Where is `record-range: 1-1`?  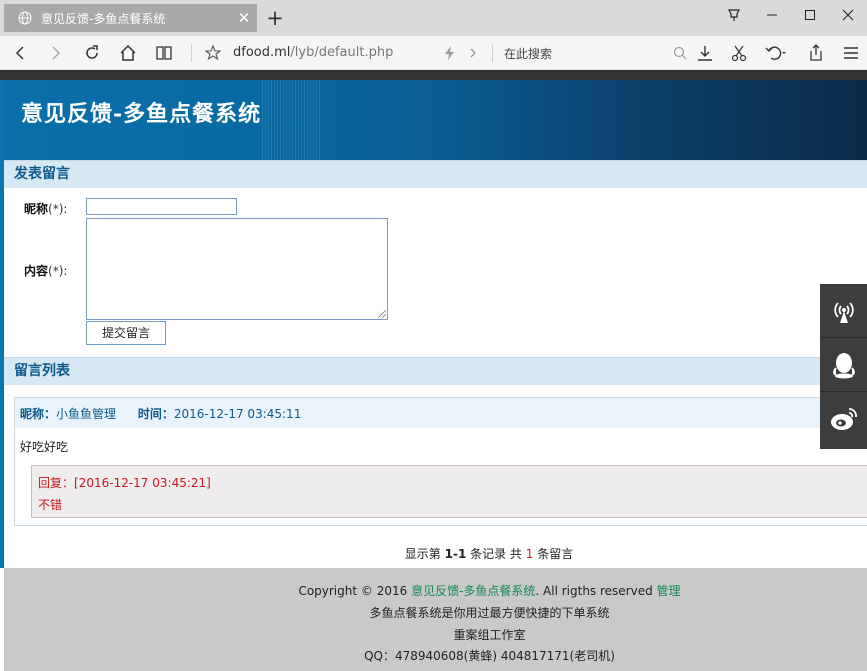
record-range: 1-1 is located at coordinates (455, 554).